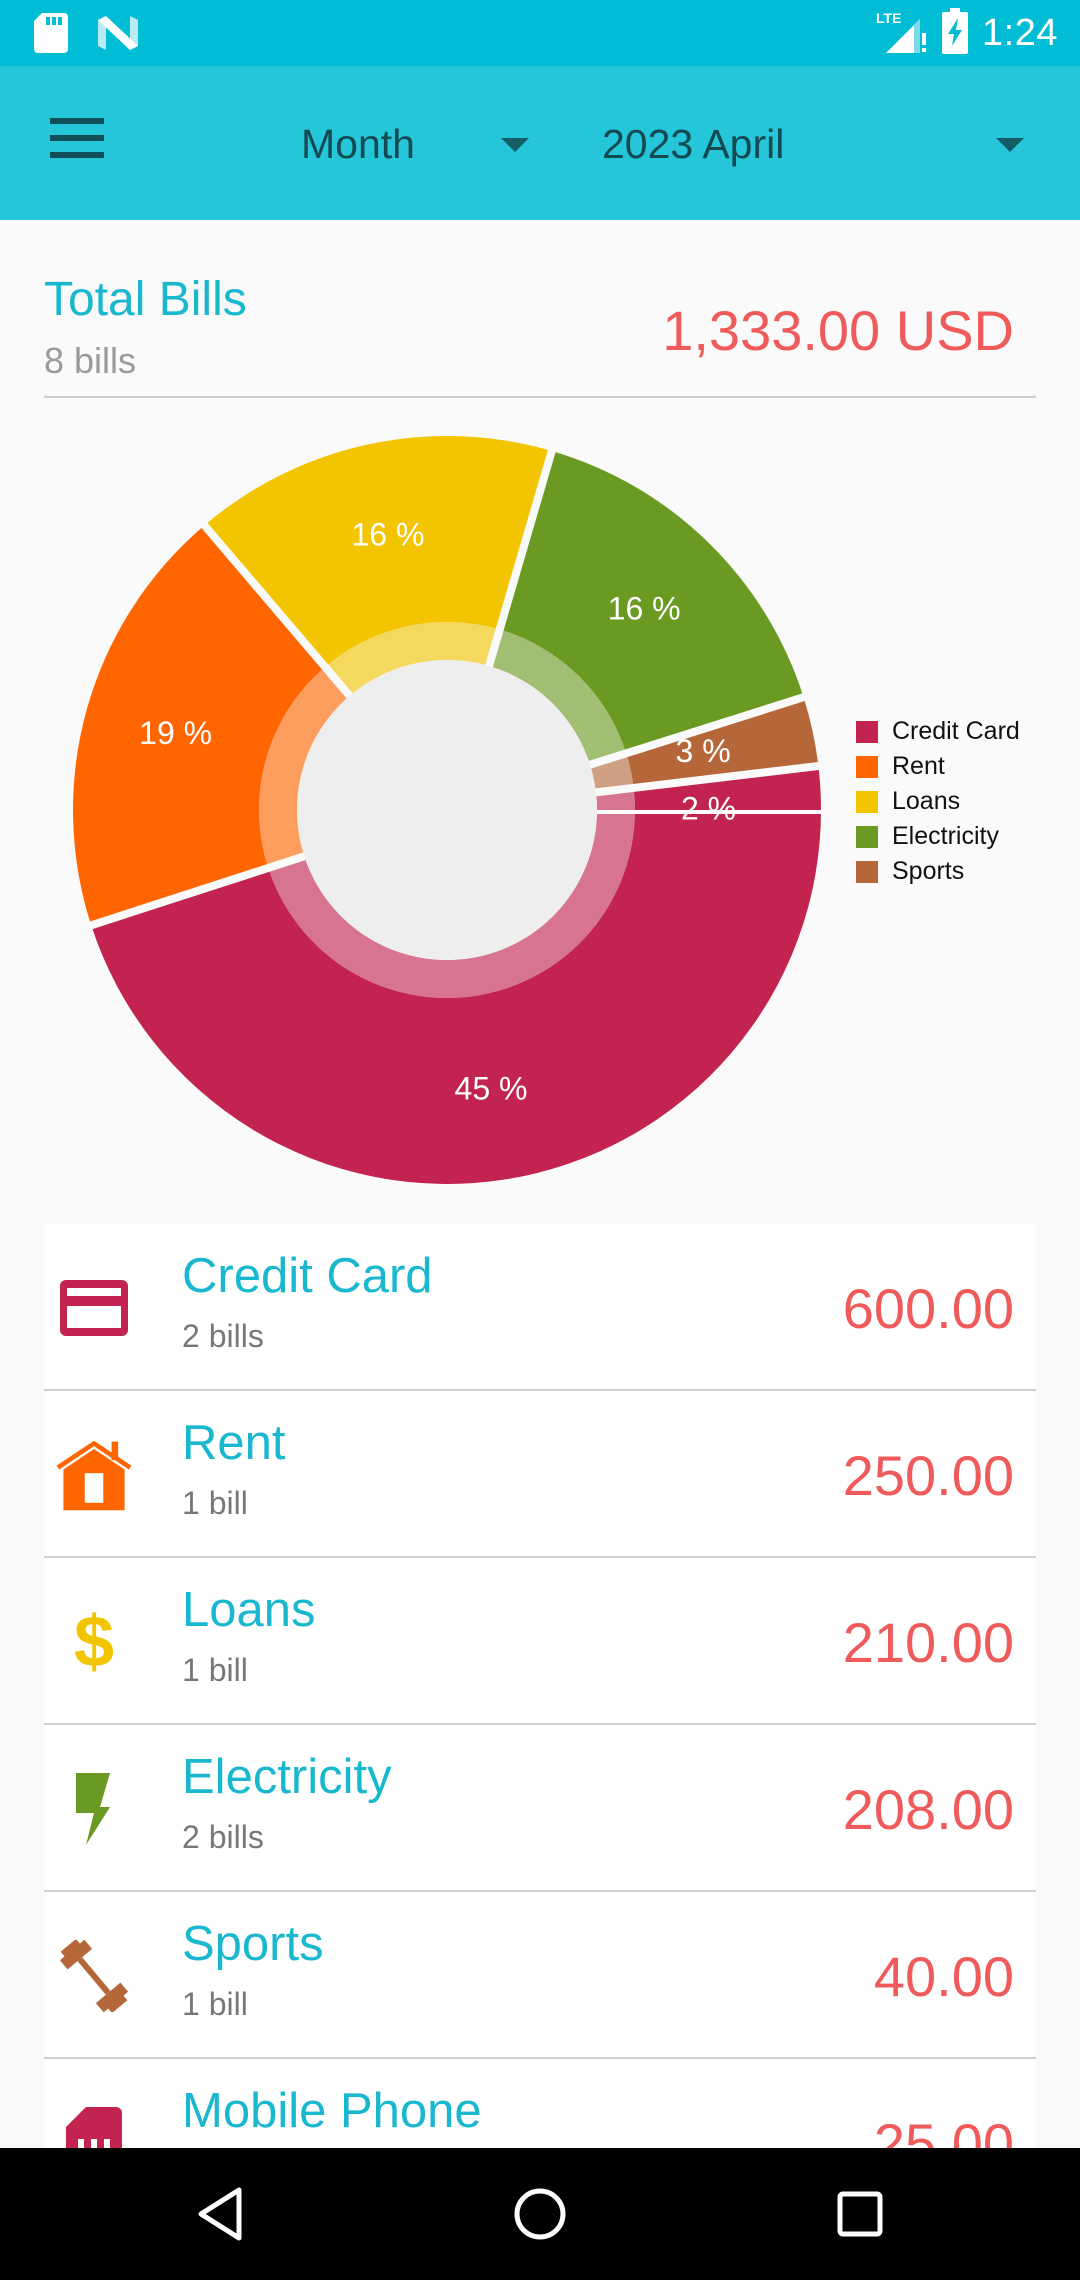 This screenshot has width=1080, height=2280. What do you see at coordinates (540, 1307) in the screenshot?
I see `category-row-credit-card: Credit Card 2 bills 600.00` at bounding box center [540, 1307].